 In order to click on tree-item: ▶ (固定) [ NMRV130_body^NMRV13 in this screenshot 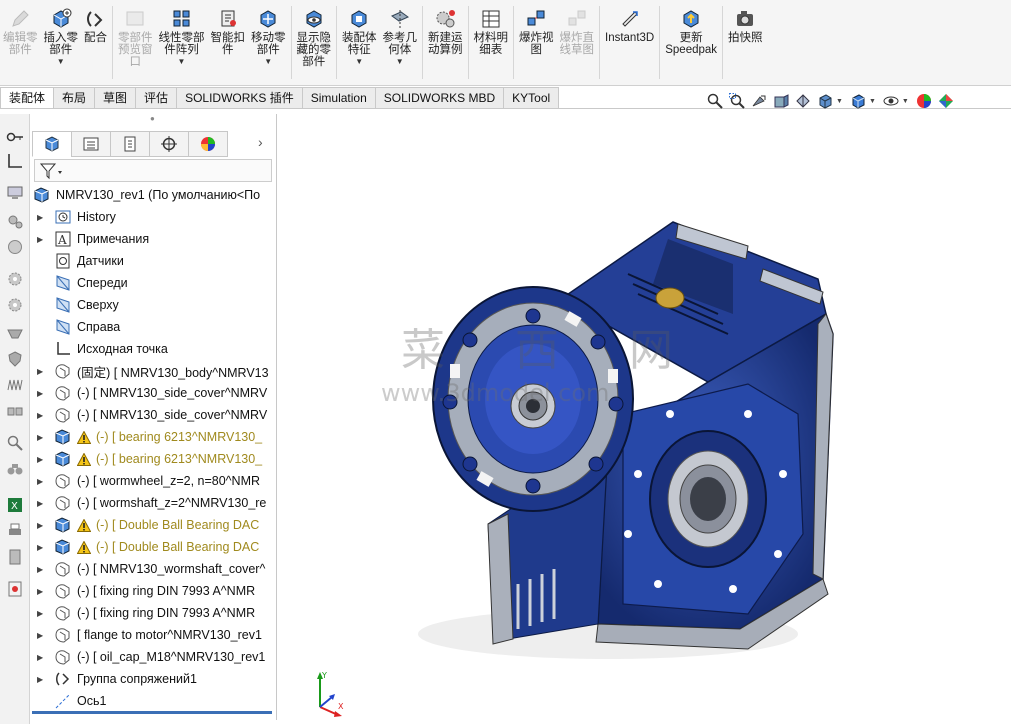, I will do `click(153, 371)`.